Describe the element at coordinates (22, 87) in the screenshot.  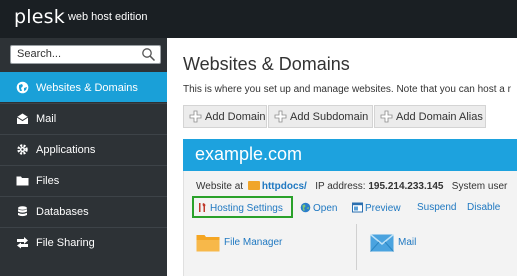
I see `globe-icon` at that location.